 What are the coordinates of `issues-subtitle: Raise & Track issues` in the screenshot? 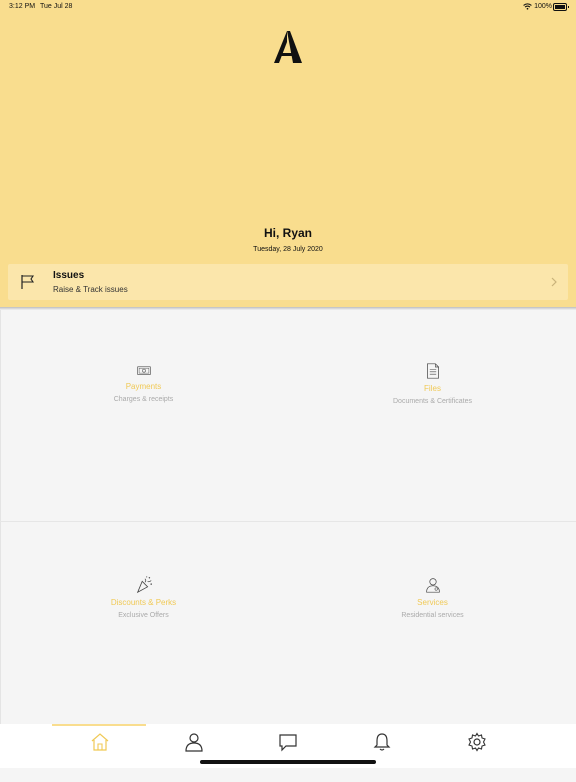 It's located at (90, 289).